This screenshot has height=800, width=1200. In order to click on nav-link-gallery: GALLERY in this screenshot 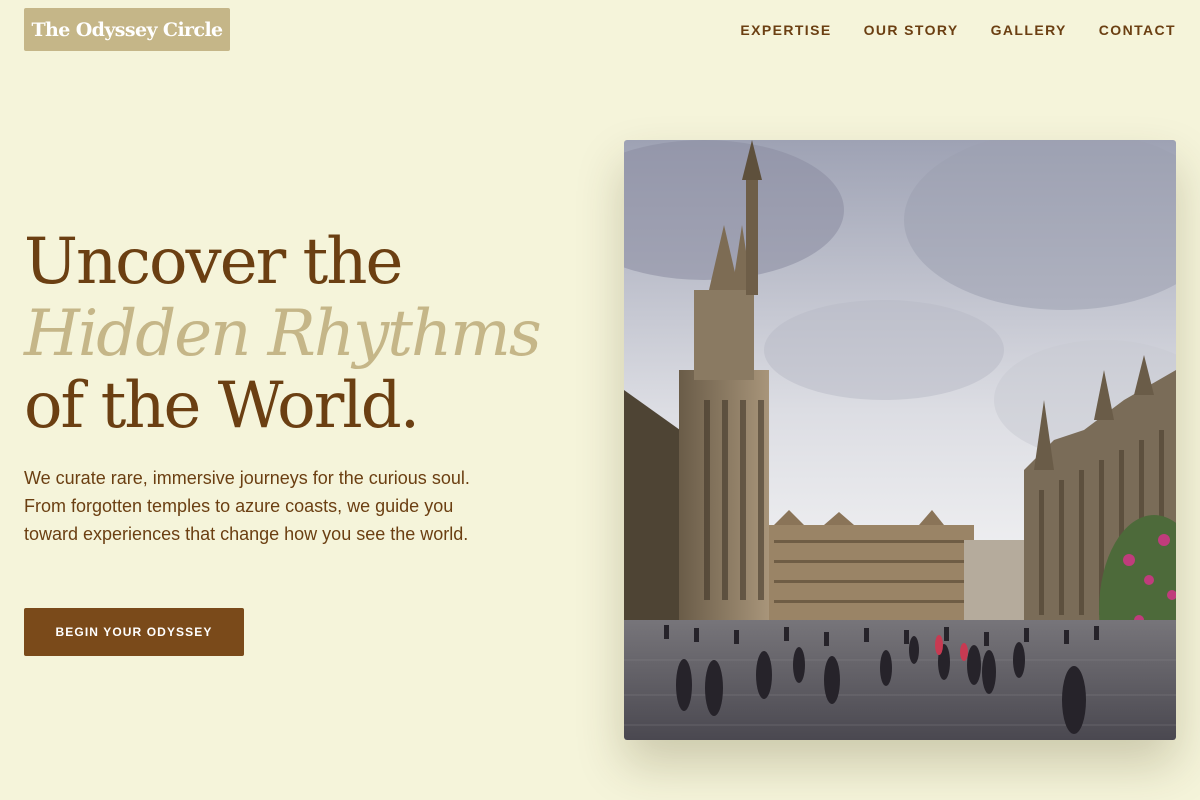, I will do `click(1029, 30)`.